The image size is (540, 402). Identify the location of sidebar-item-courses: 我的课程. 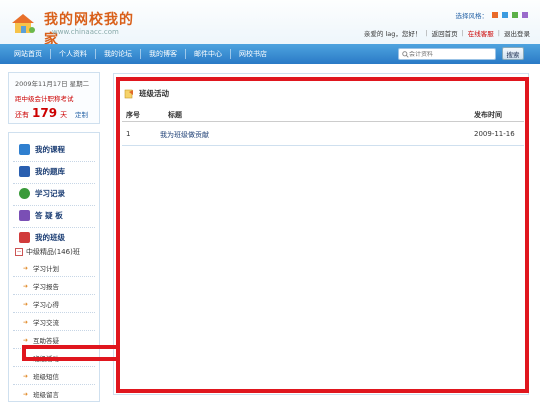
(42, 149).